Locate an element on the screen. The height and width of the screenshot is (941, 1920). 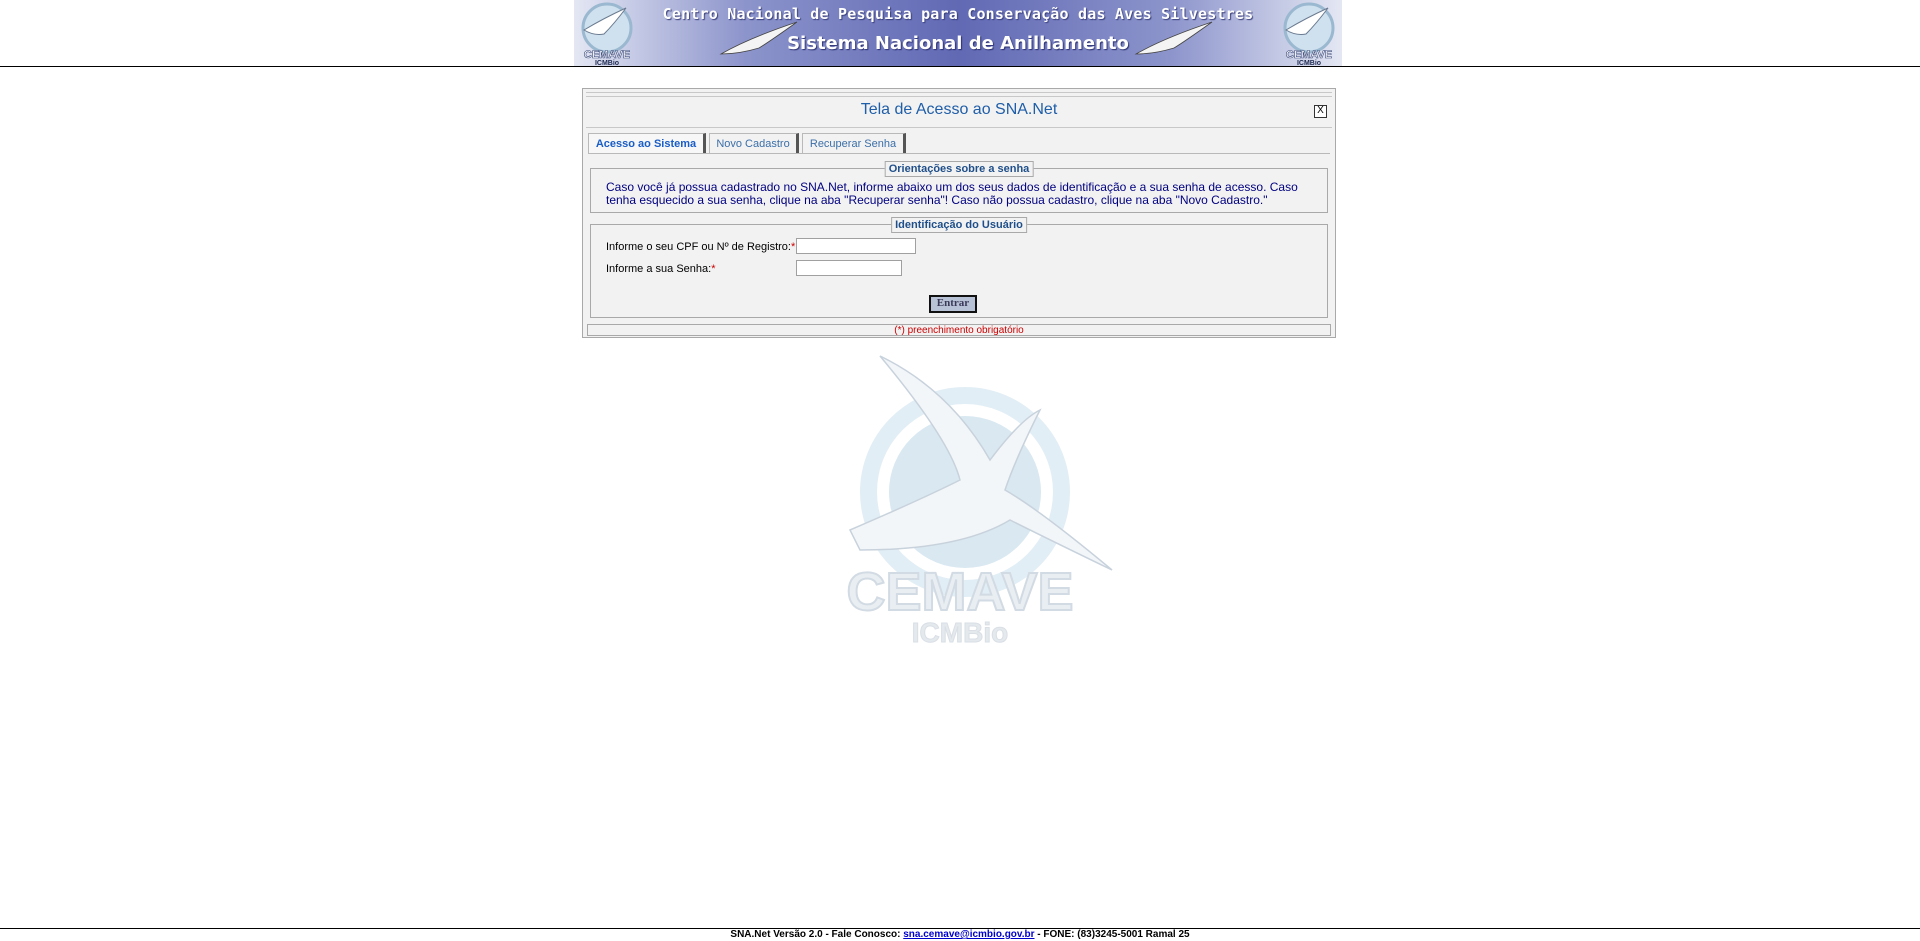
footer-prefix: SNA.Net Versão 2.0 - Fale Conosco: is located at coordinates (817, 934).